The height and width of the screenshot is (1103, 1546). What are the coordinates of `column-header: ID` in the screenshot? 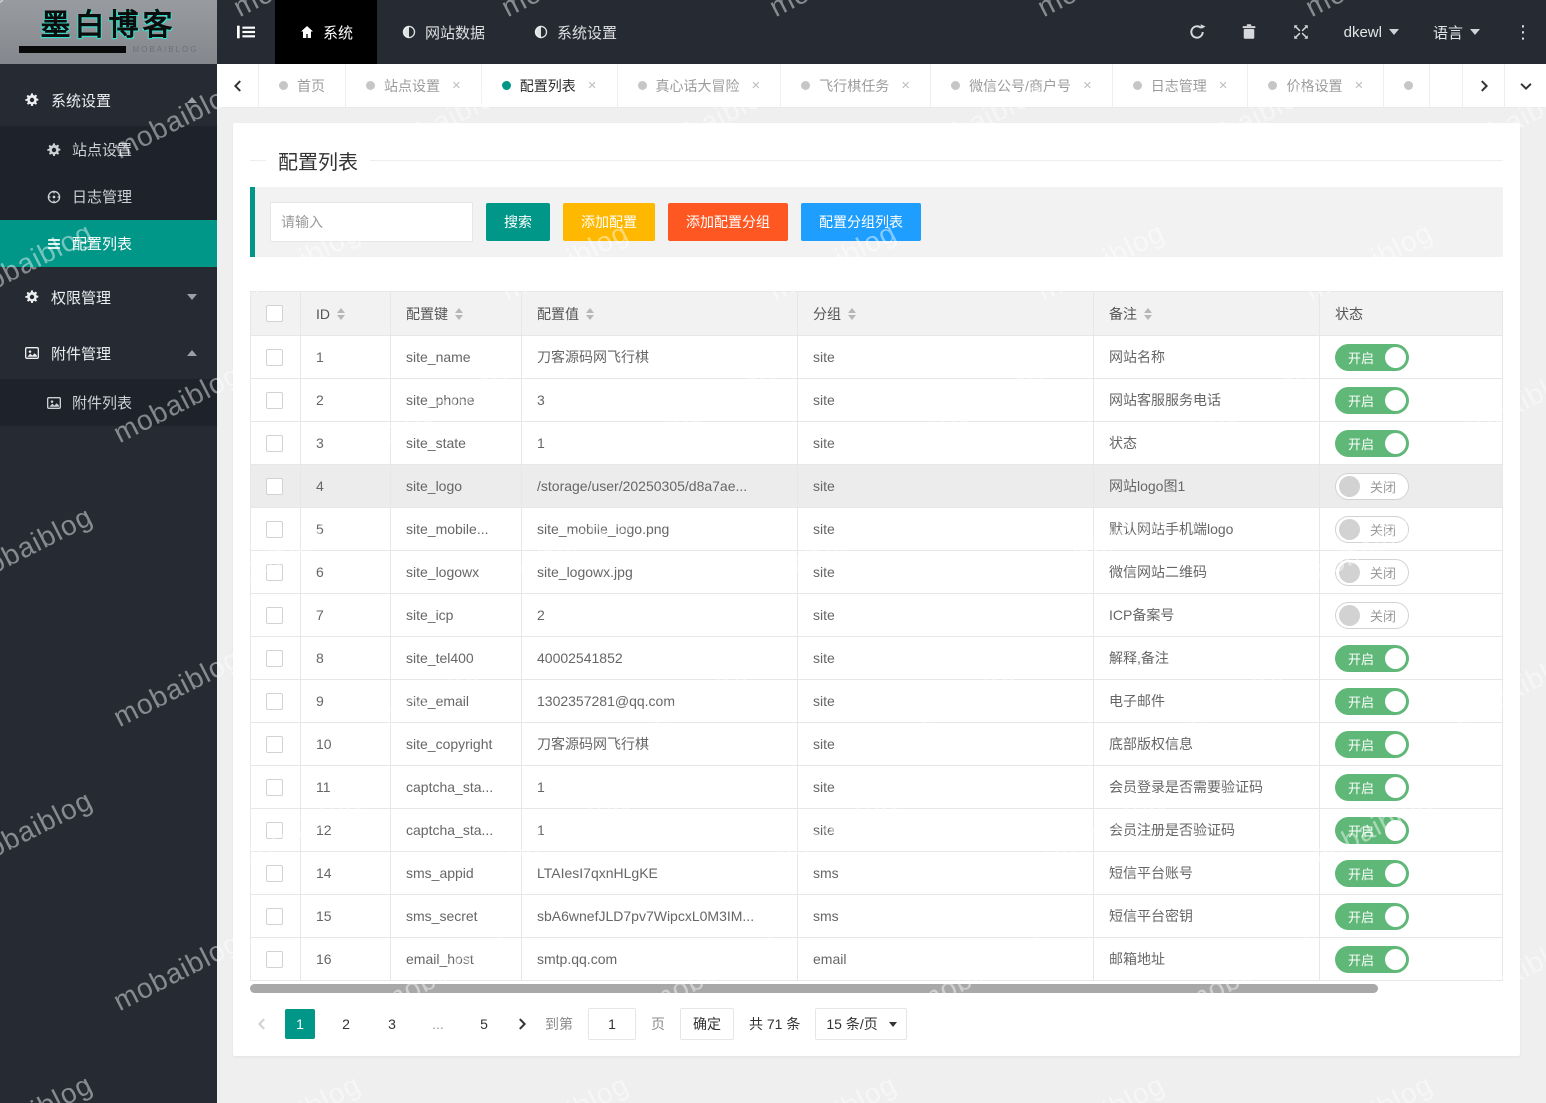 It's located at (345, 313).